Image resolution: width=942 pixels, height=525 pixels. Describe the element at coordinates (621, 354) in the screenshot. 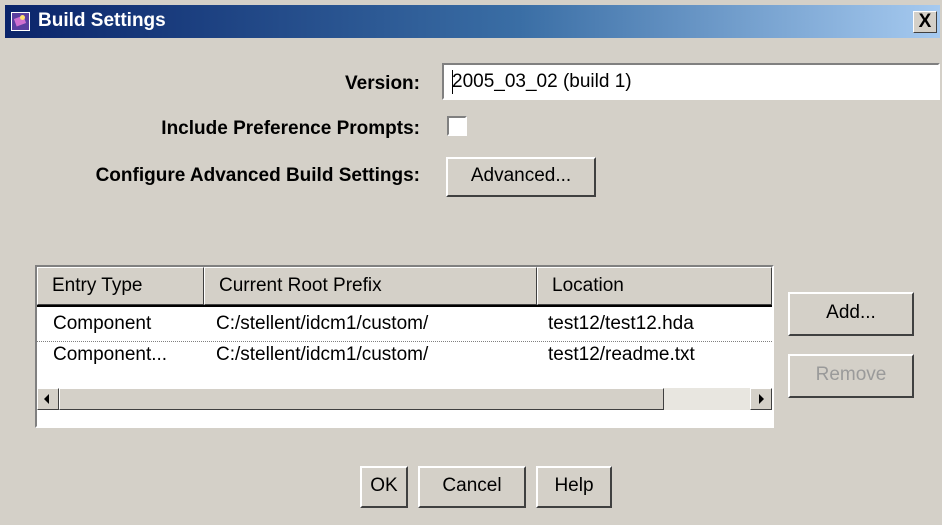

I see `cell-location: test12/readme.txt` at that location.